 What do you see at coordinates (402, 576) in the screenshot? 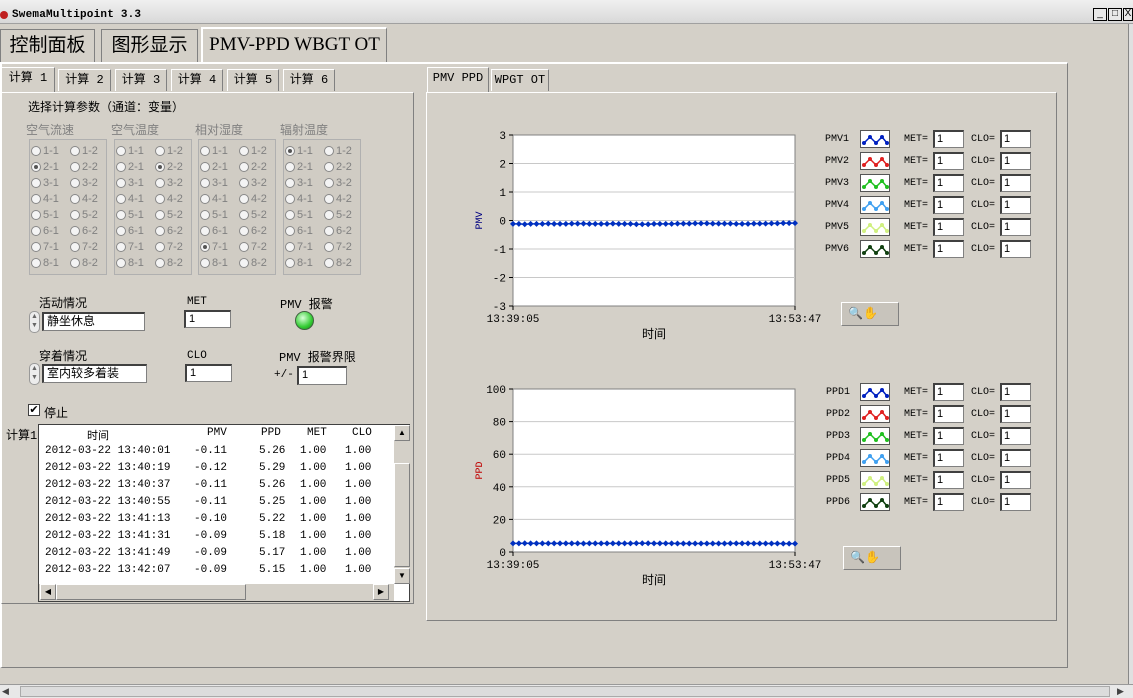
I see `scroll-down-button: ▼` at bounding box center [402, 576].